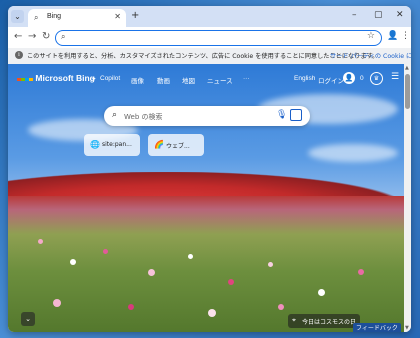 The width and height of the screenshot is (420, 338). Describe the element at coordinates (207, 116) in the screenshot. I see `search-box: ⌕ Web の検索 🎙` at that location.